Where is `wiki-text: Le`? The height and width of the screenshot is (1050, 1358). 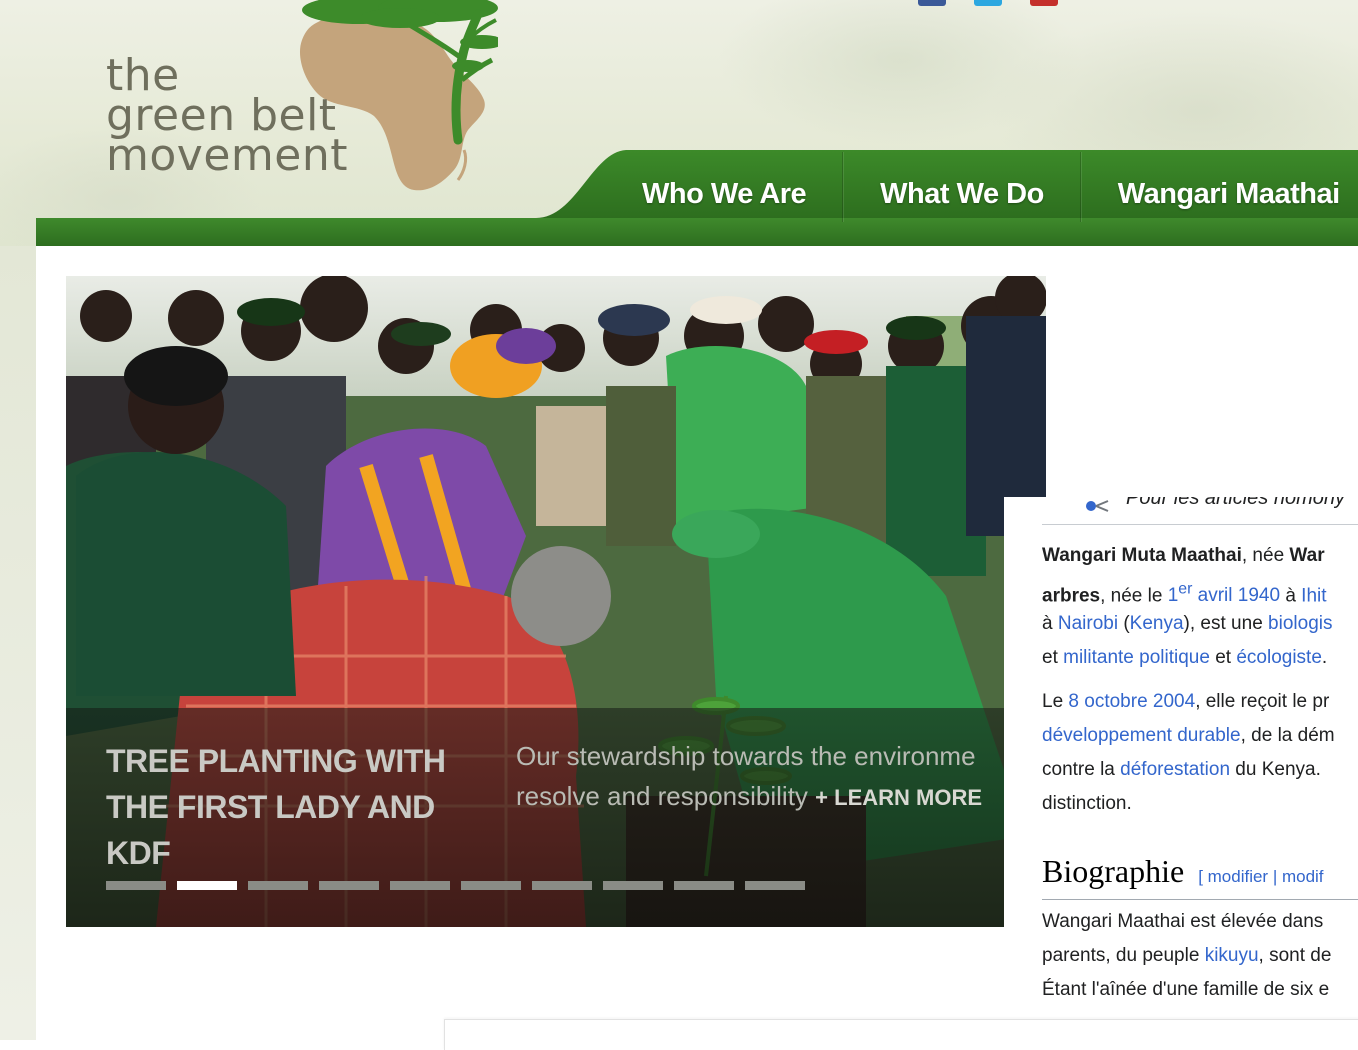
wiki-text: Le is located at coordinates (1055, 701).